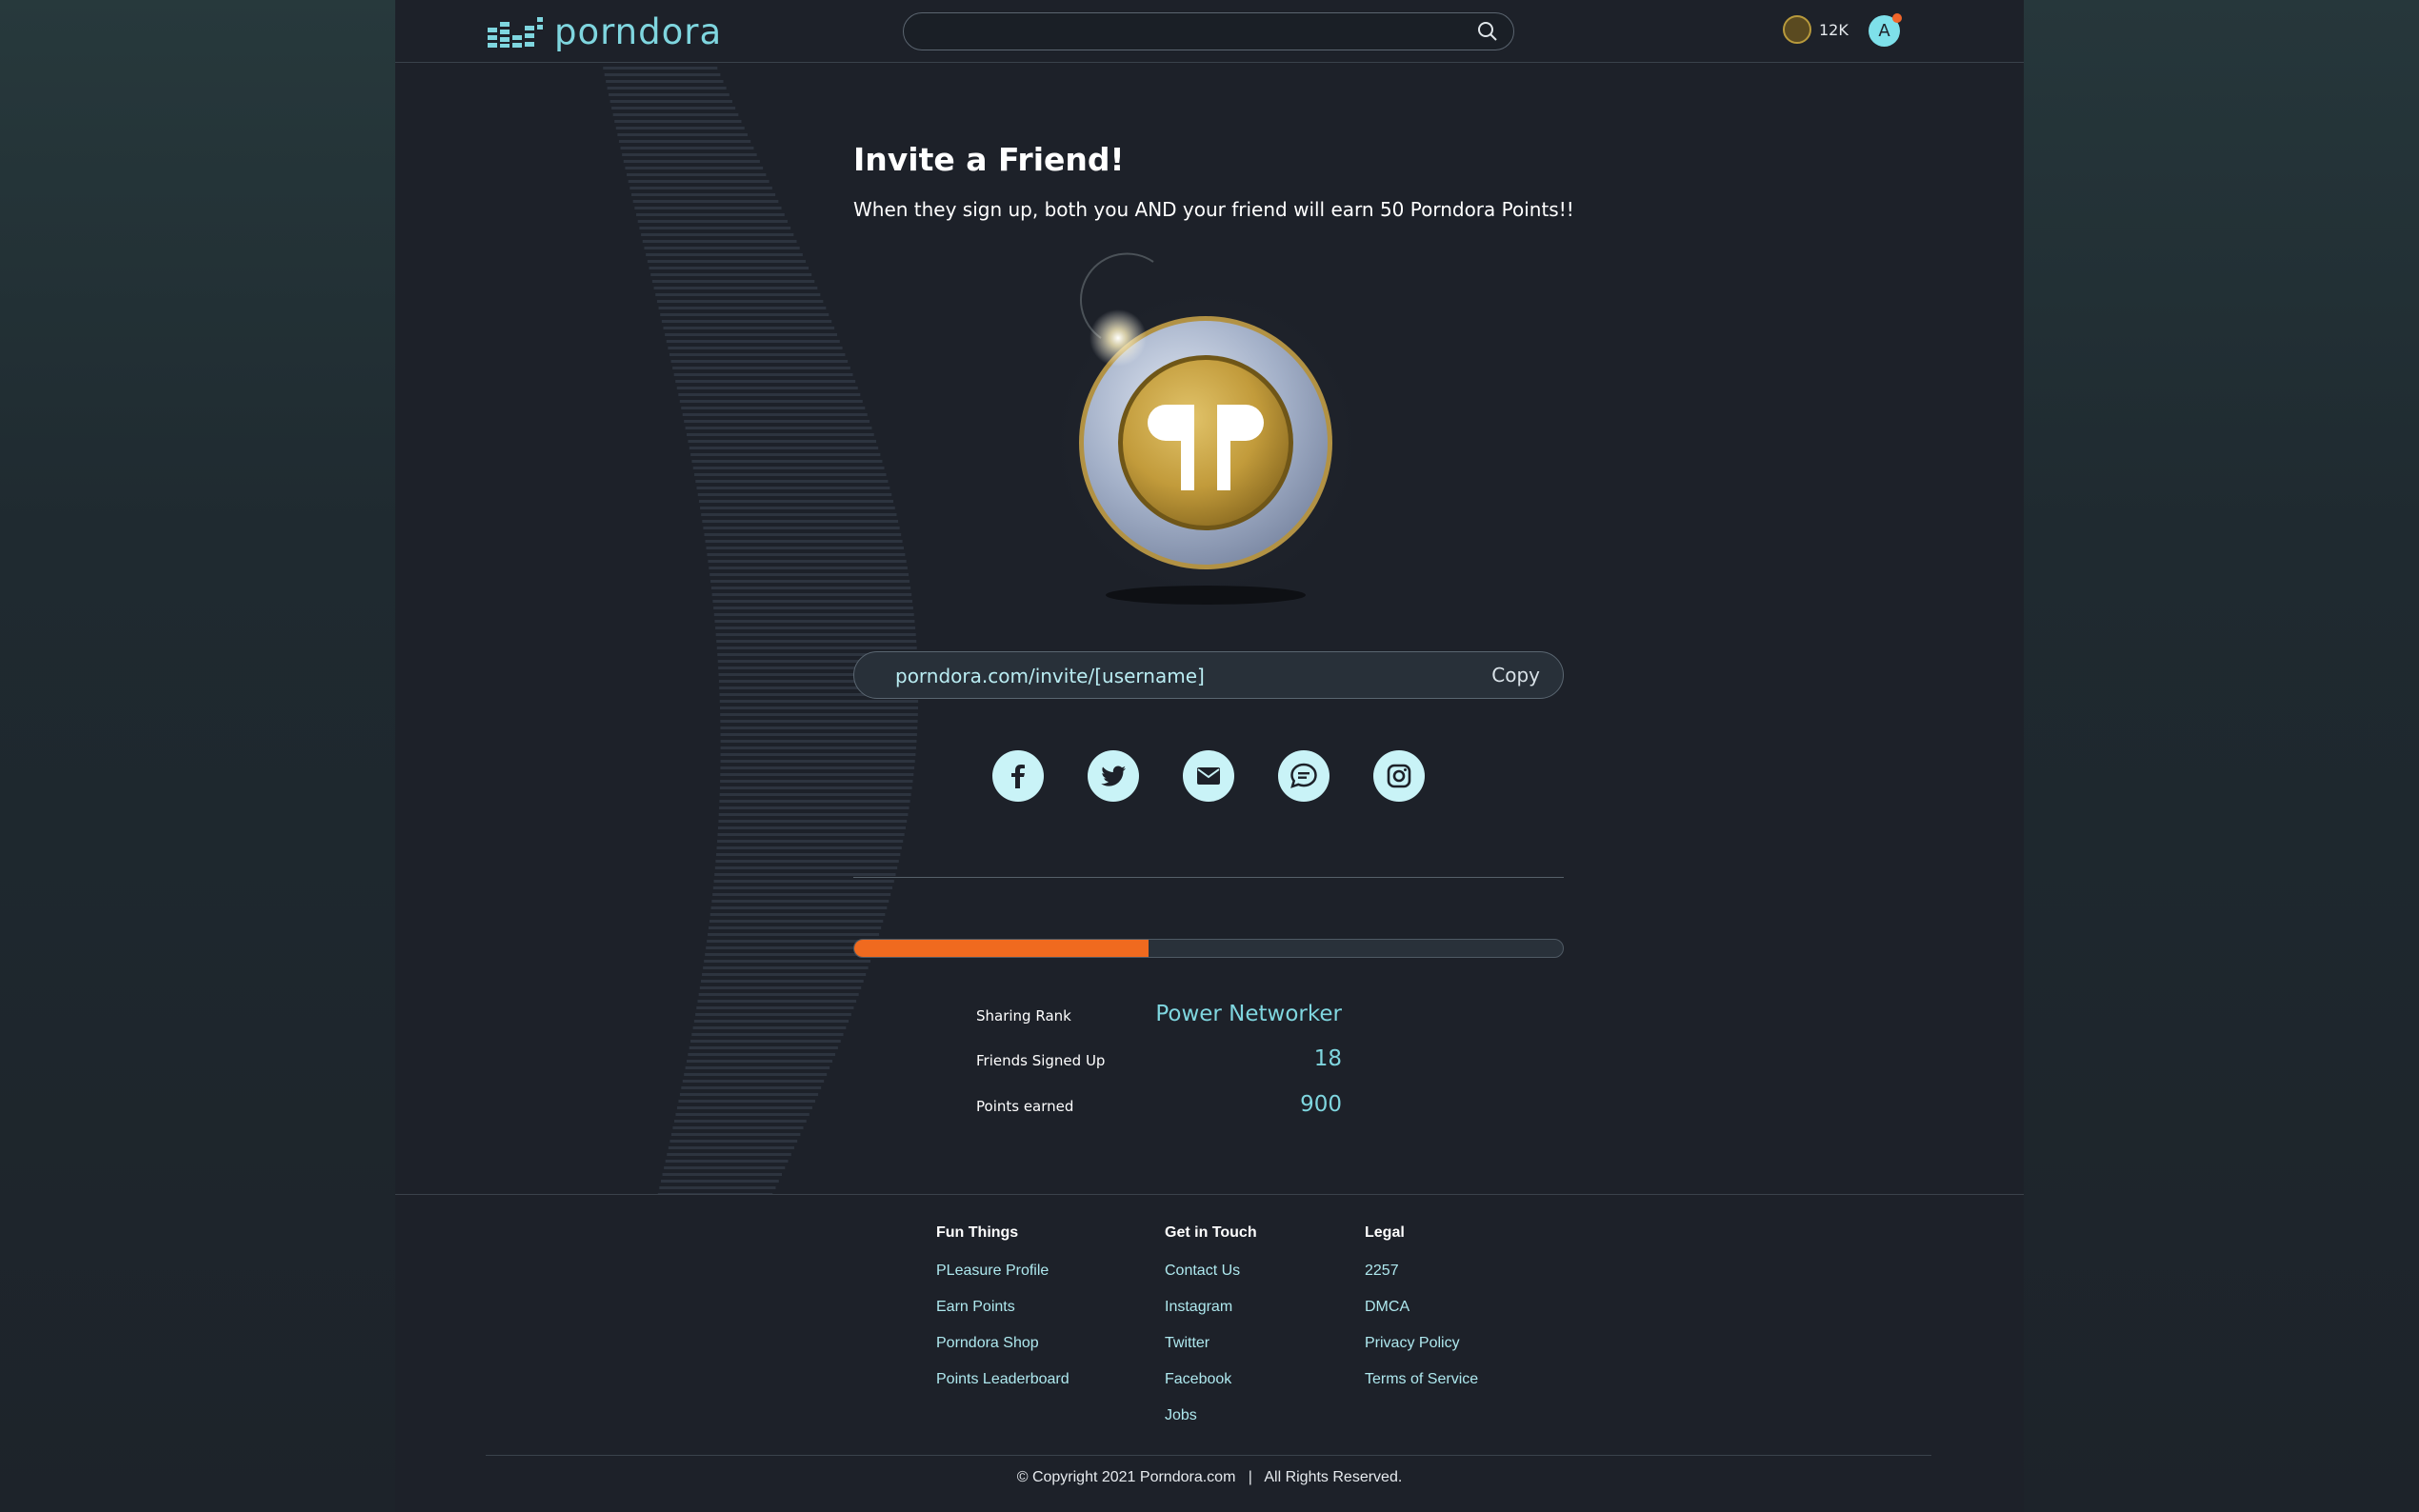  I want to click on top-header: porndora 12K A, so click(1209, 31).